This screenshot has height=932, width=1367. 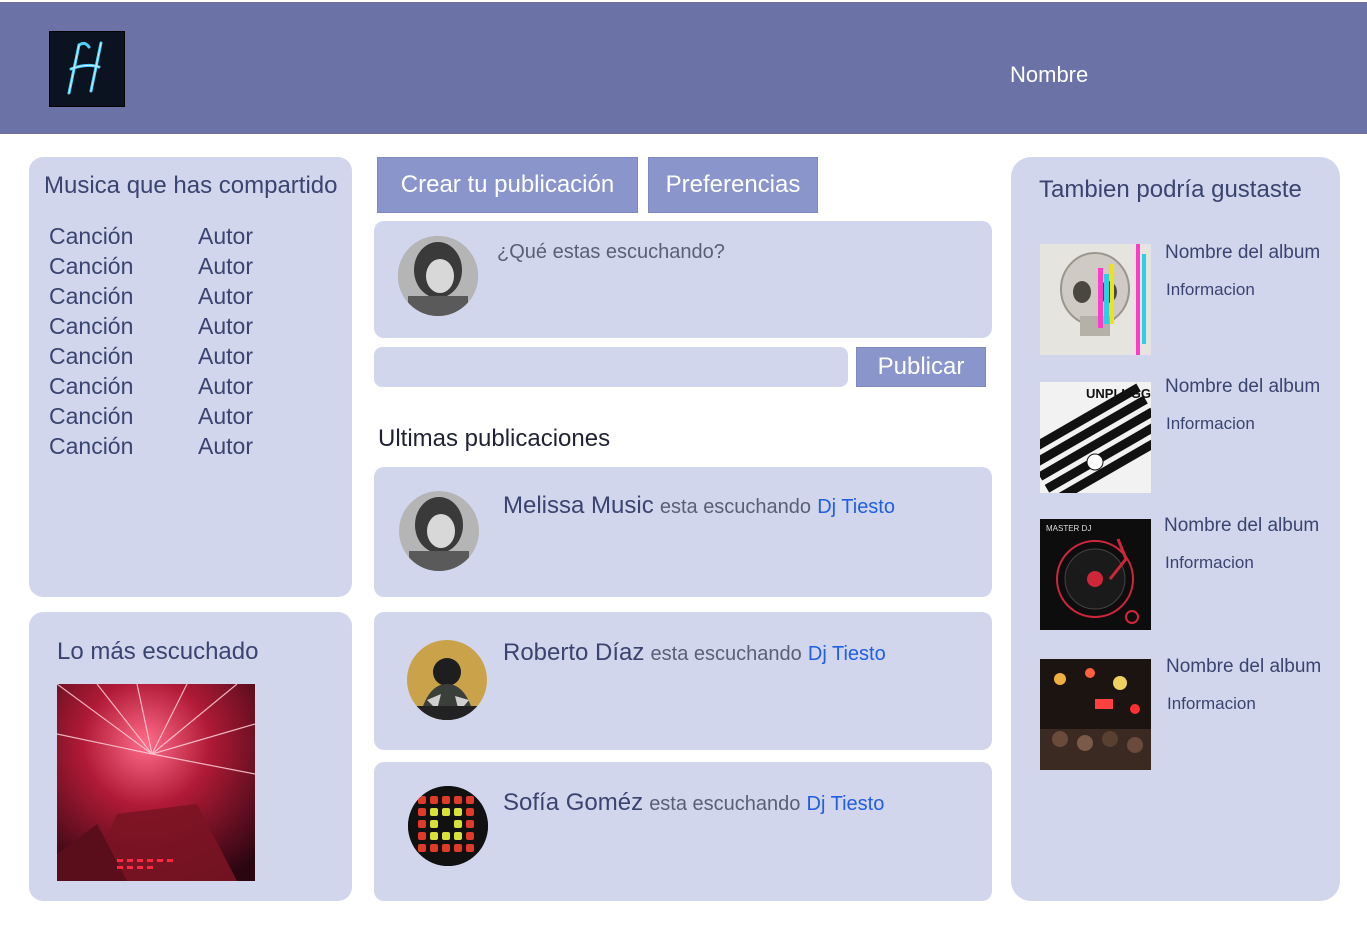 I want to click on composer-panel: ¿Qué estas escuchando?, so click(x=683, y=279).